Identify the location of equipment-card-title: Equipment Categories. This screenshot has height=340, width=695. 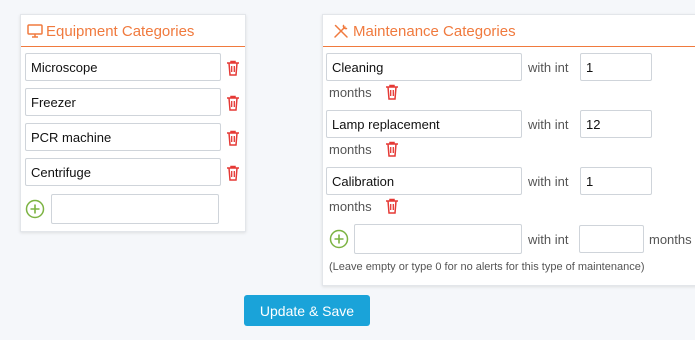
(120, 31).